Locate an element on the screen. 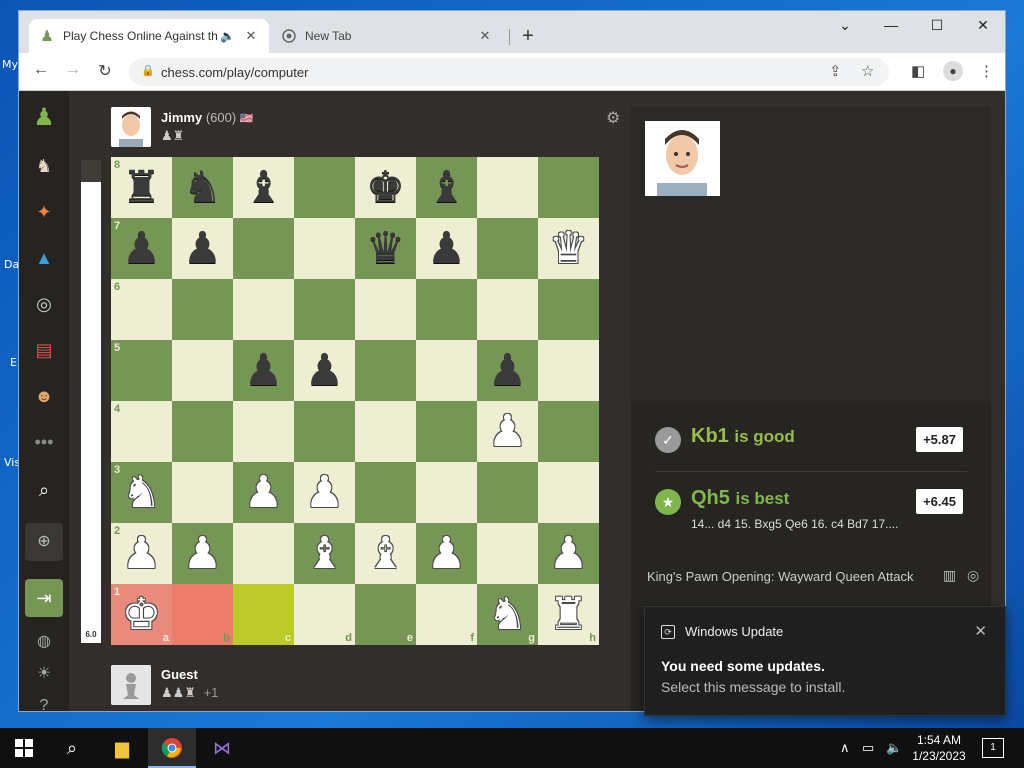  reload-button: ↻ is located at coordinates (105, 71).